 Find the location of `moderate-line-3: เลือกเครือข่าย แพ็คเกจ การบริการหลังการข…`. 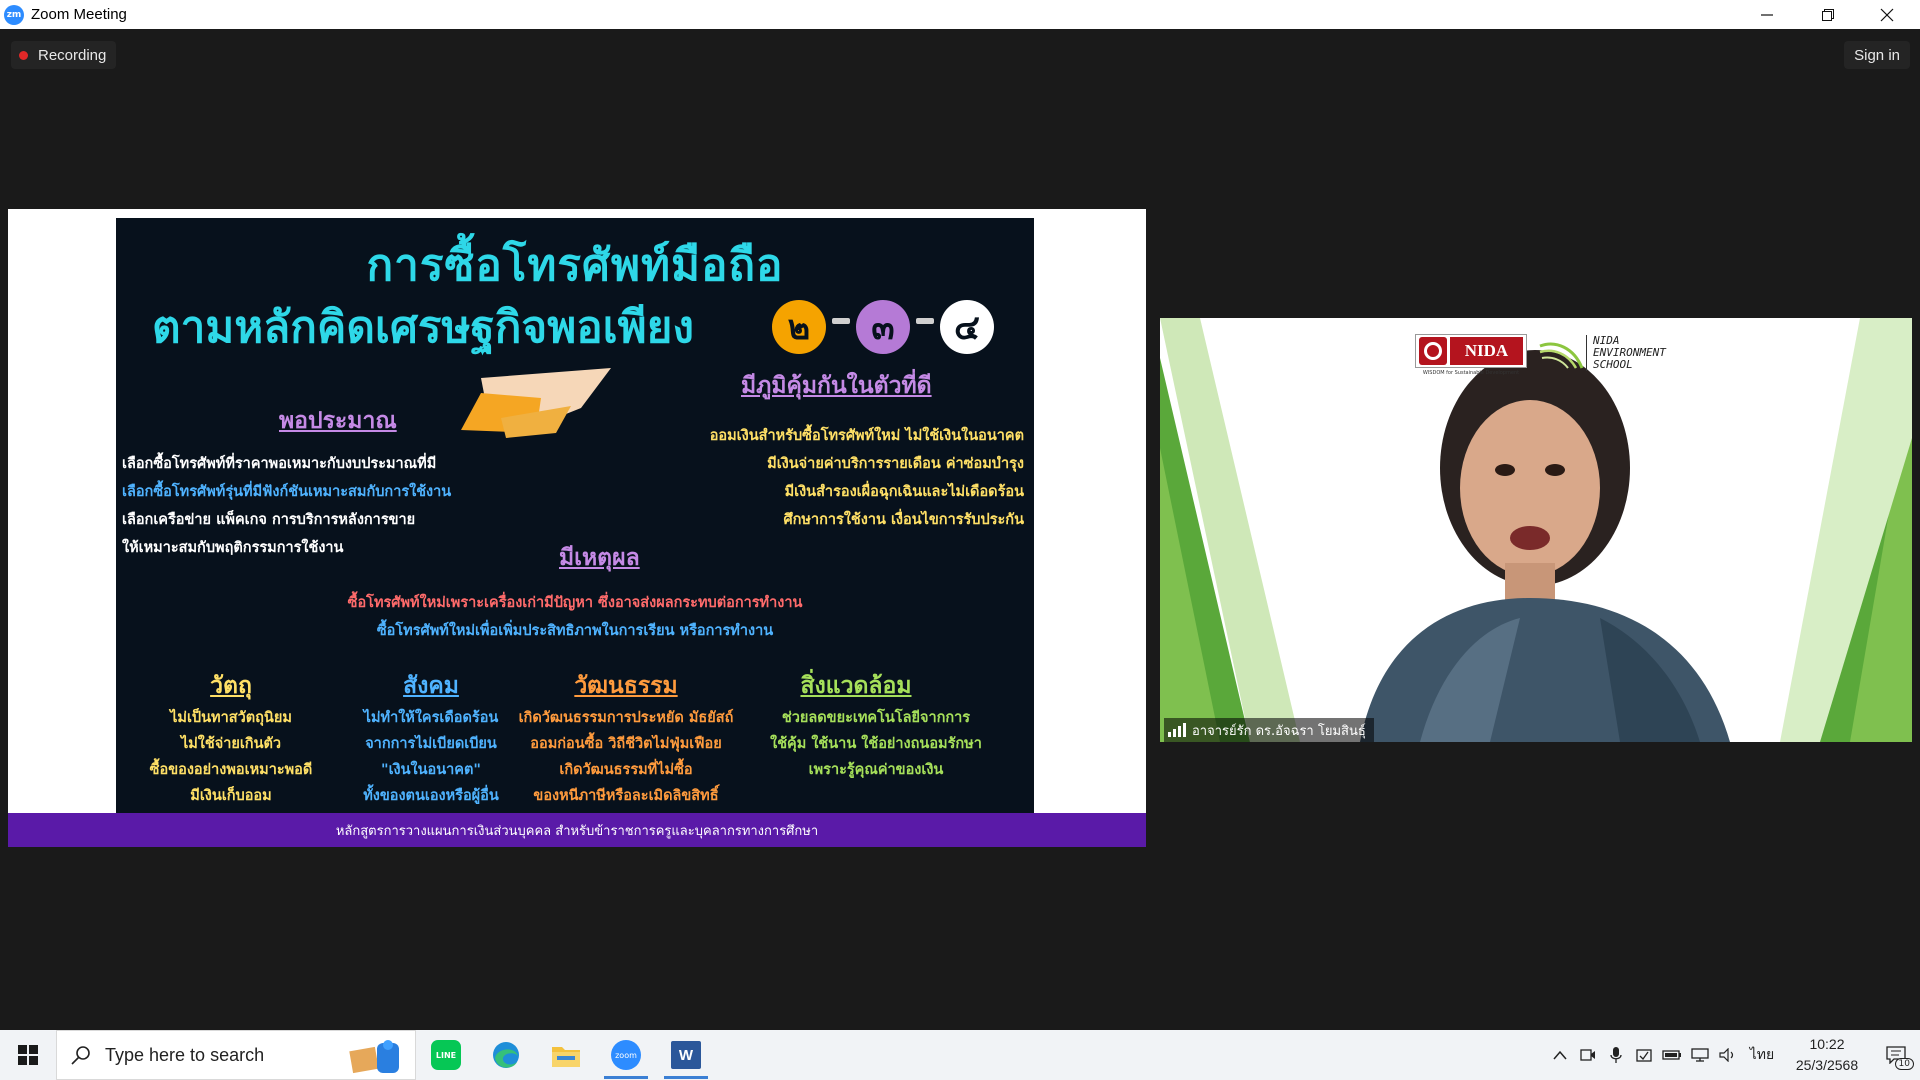

moderate-line-3: เลือกเครือข่าย แพ็คเกจ การบริการหลังการข… is located at coordinates (269, 520).